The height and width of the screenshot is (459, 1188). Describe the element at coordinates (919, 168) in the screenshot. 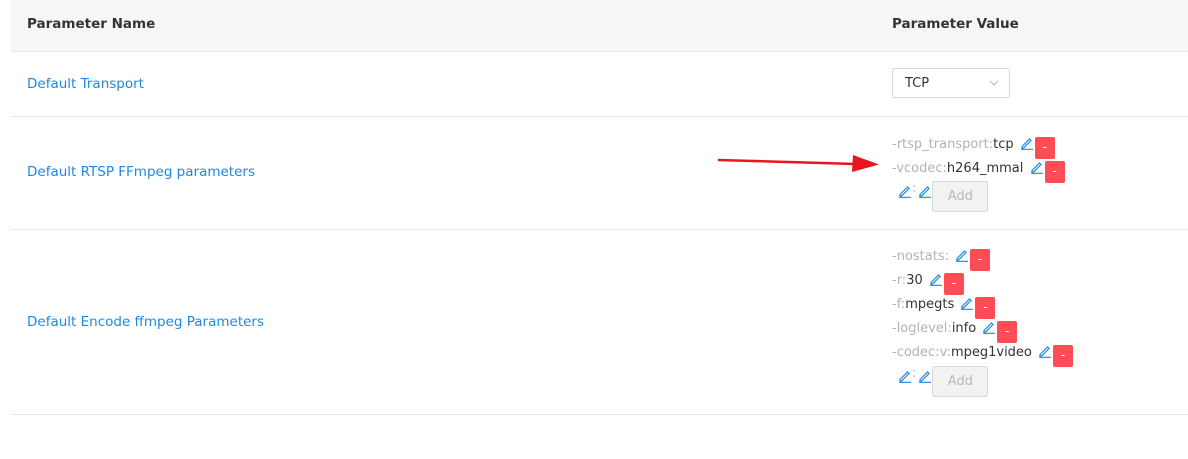

I see `param-key: -vcodec:` at that location.